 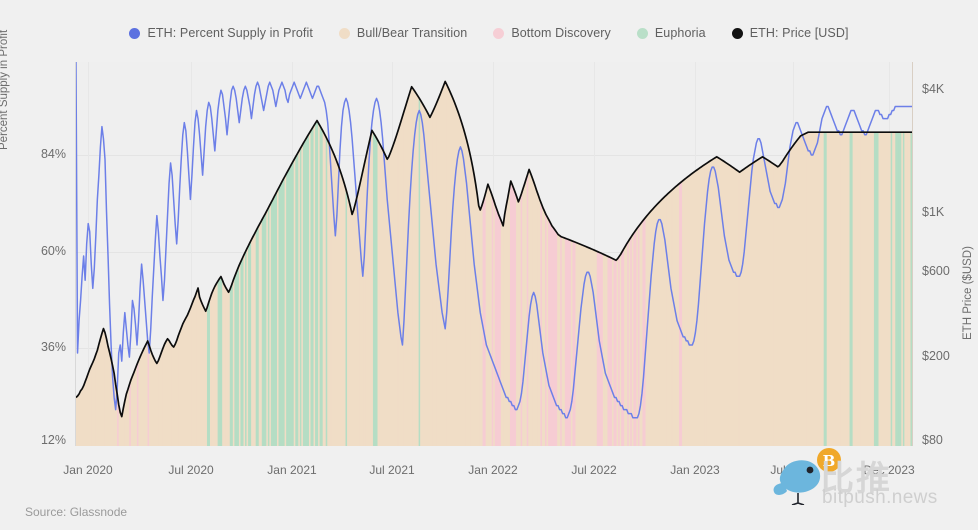 What do you see at coordinates (695, 470) in the screenshot?
I see `x-axis-tick-label: Jan 2023` at bounding box center [695, 470].